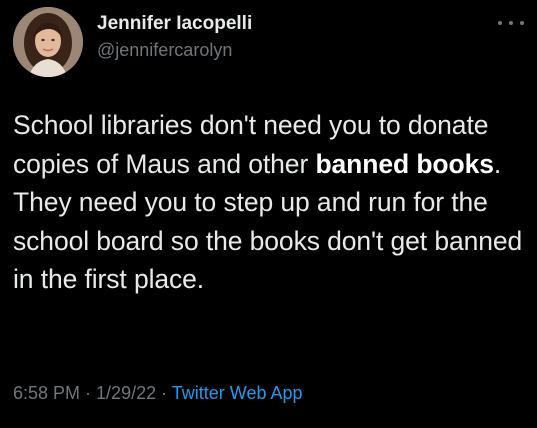  What do you see at coordinates (237, 393) in the screenshot?
I see `tweet-source-link: Twitter Web App` at bounding box center [237, 393].